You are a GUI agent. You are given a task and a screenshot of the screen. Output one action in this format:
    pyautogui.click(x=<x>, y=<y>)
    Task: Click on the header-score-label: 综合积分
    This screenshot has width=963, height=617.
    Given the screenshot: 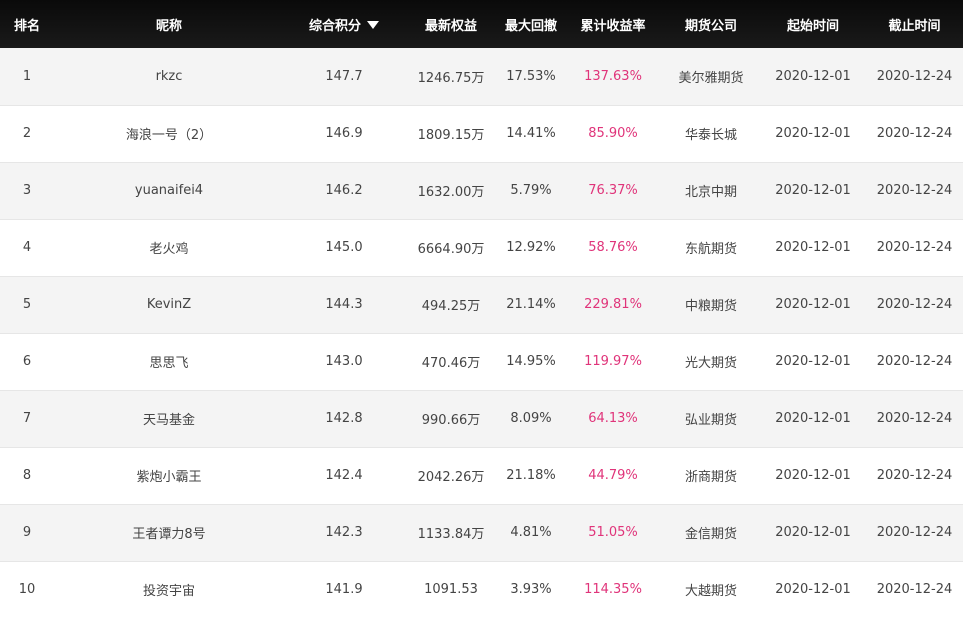 What is the action you would take?
    pyautogui.click(x=334, y=26)
    